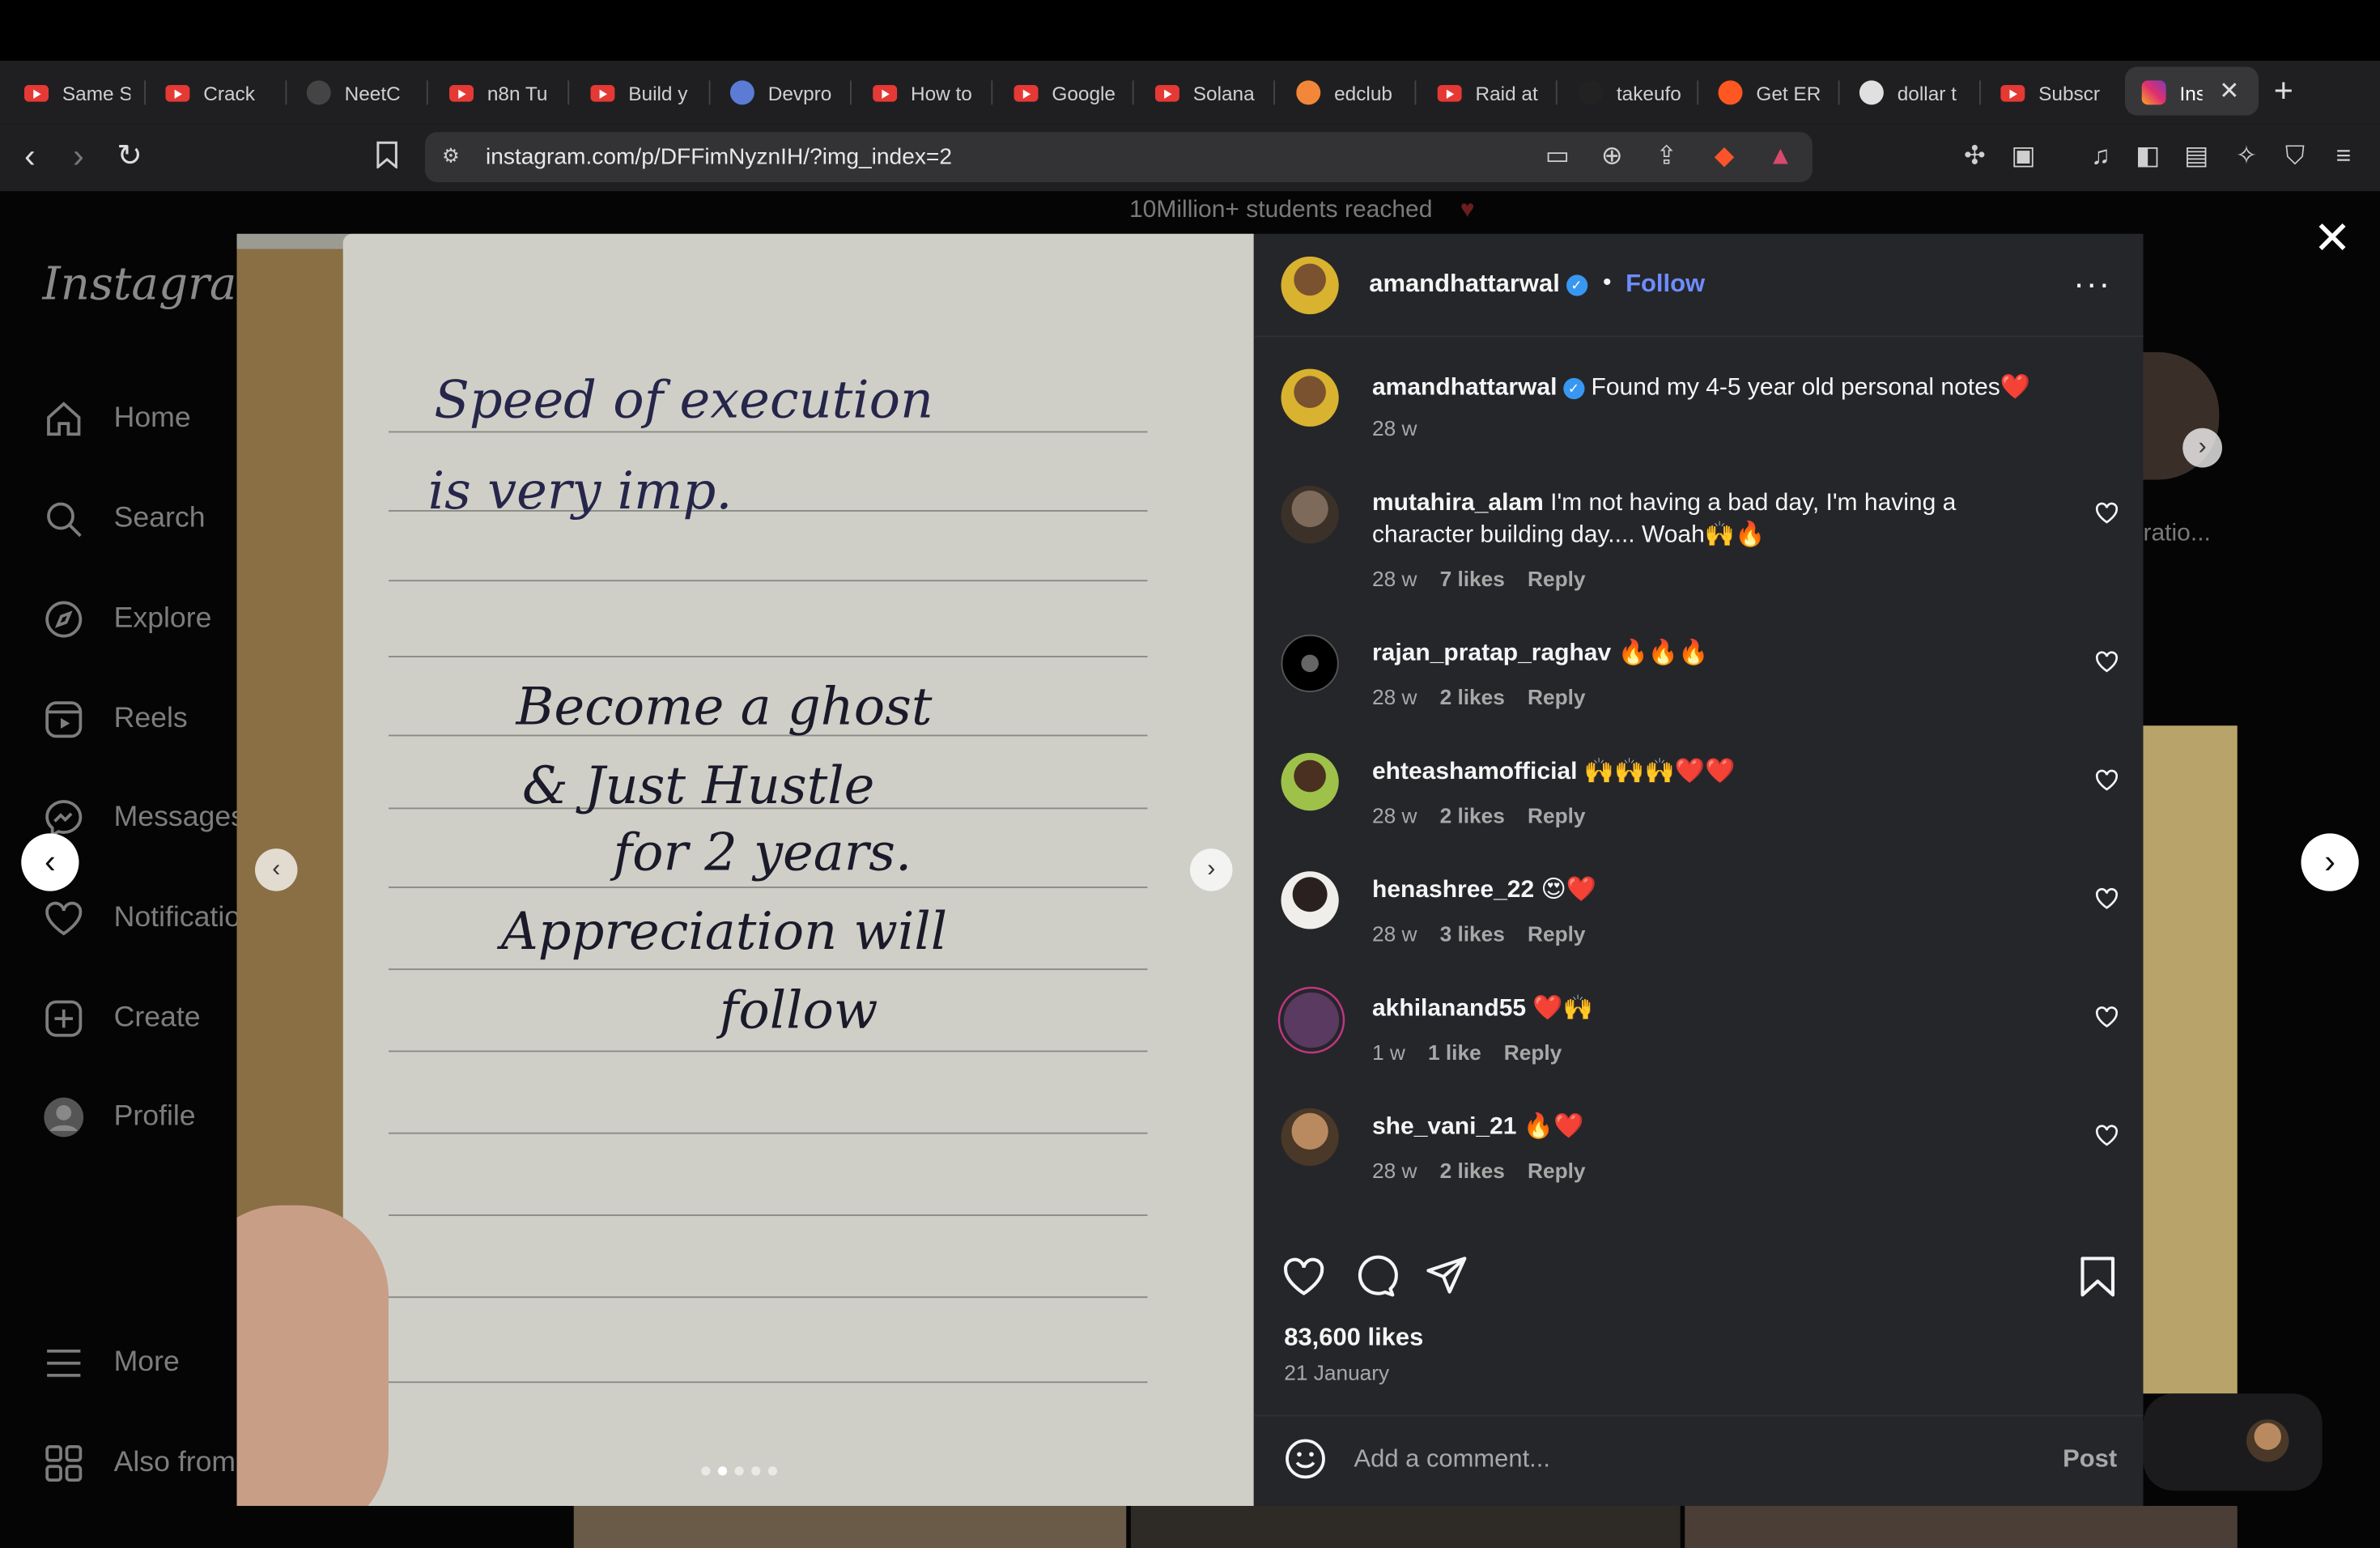 This screenshot has height=1548, width=2380. What do you see at coordinates (2154, 92) in the screenshot?
I see `instagram-icon` at bounding box center [2154, 92].